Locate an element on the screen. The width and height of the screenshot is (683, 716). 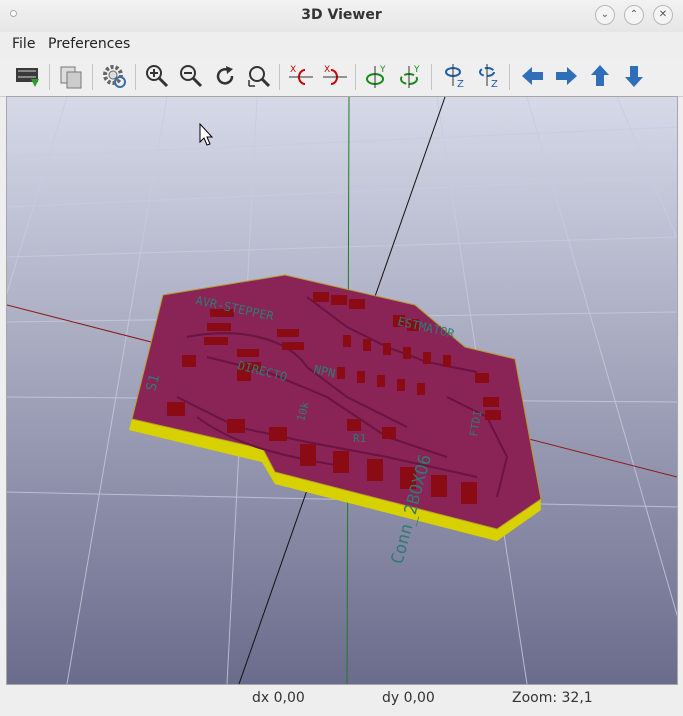
move-left-button is located at coordinates (533, 76).